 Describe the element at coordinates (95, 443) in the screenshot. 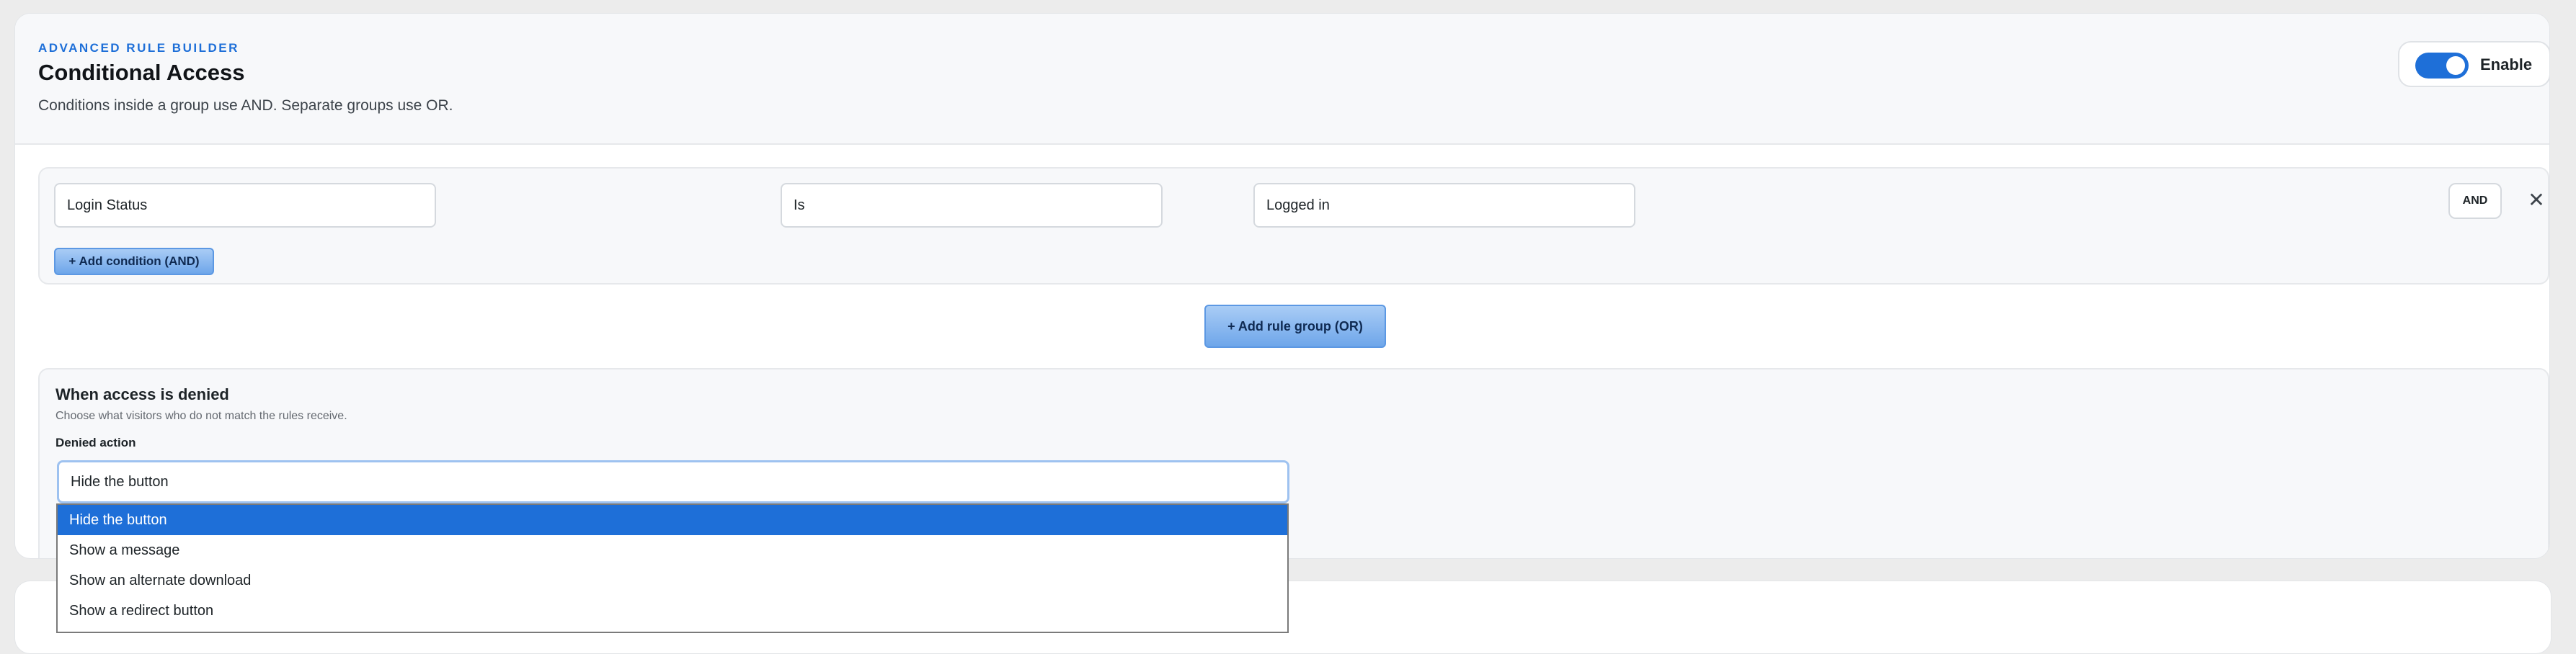

I see `denied-action-label: Denied action` at that location.